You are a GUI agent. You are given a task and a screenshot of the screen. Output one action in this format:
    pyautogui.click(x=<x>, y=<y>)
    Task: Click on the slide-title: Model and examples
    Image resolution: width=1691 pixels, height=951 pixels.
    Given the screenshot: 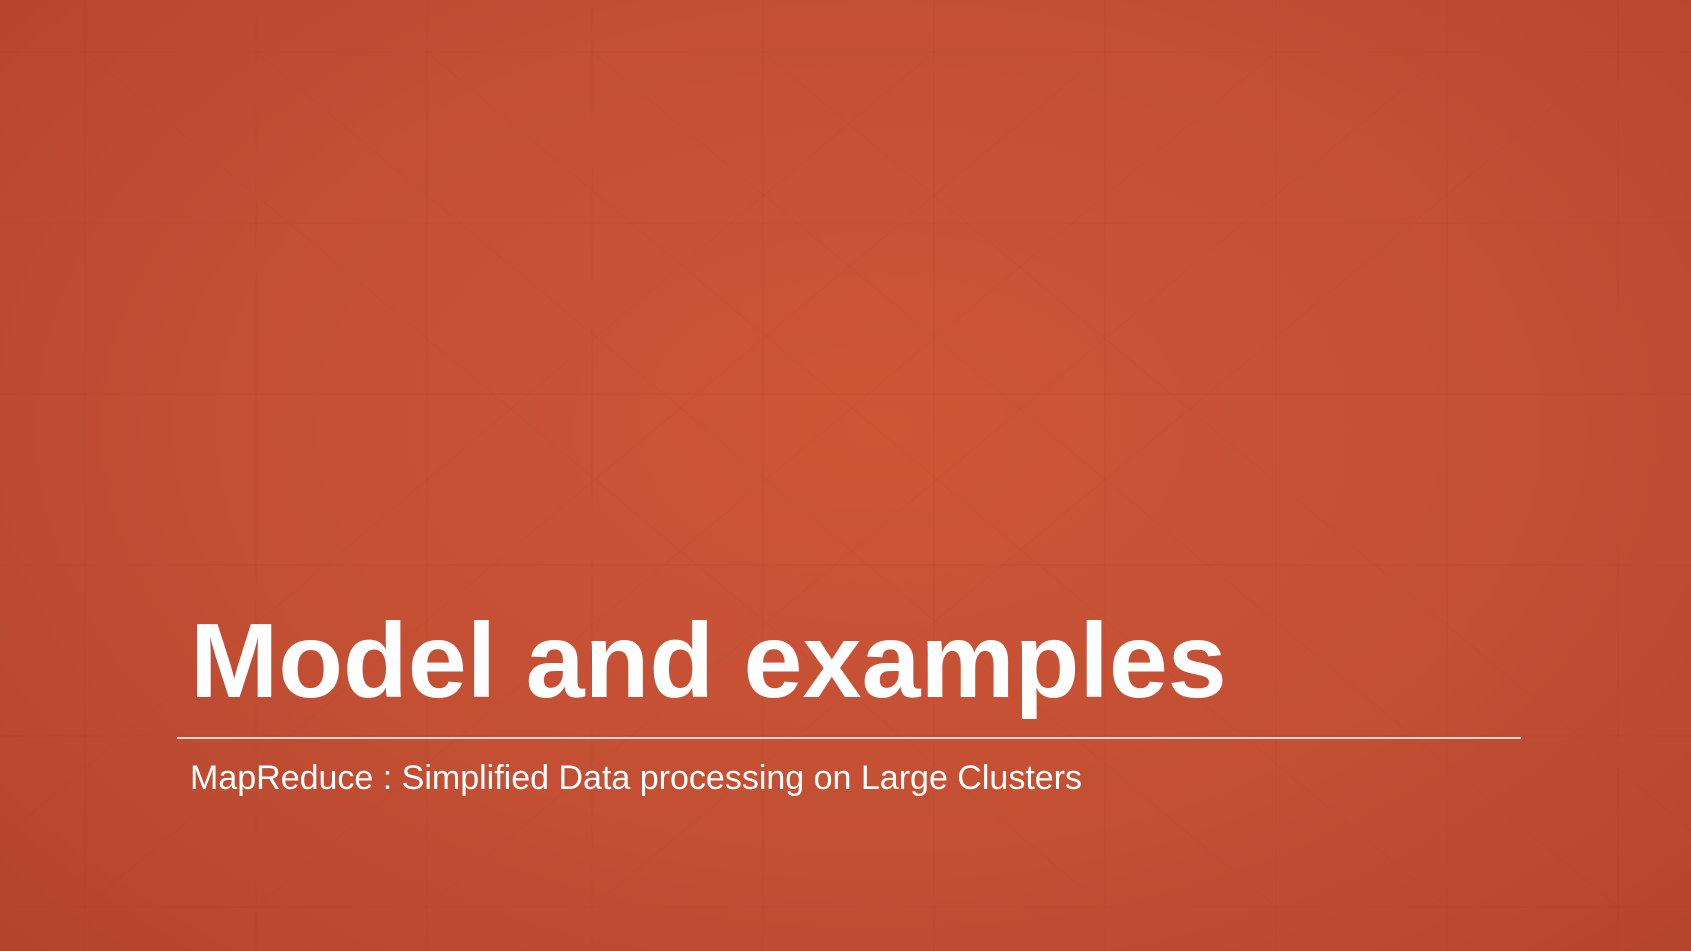 What is the action you would take?
    pyautogui.click(x=708, y=661)
    